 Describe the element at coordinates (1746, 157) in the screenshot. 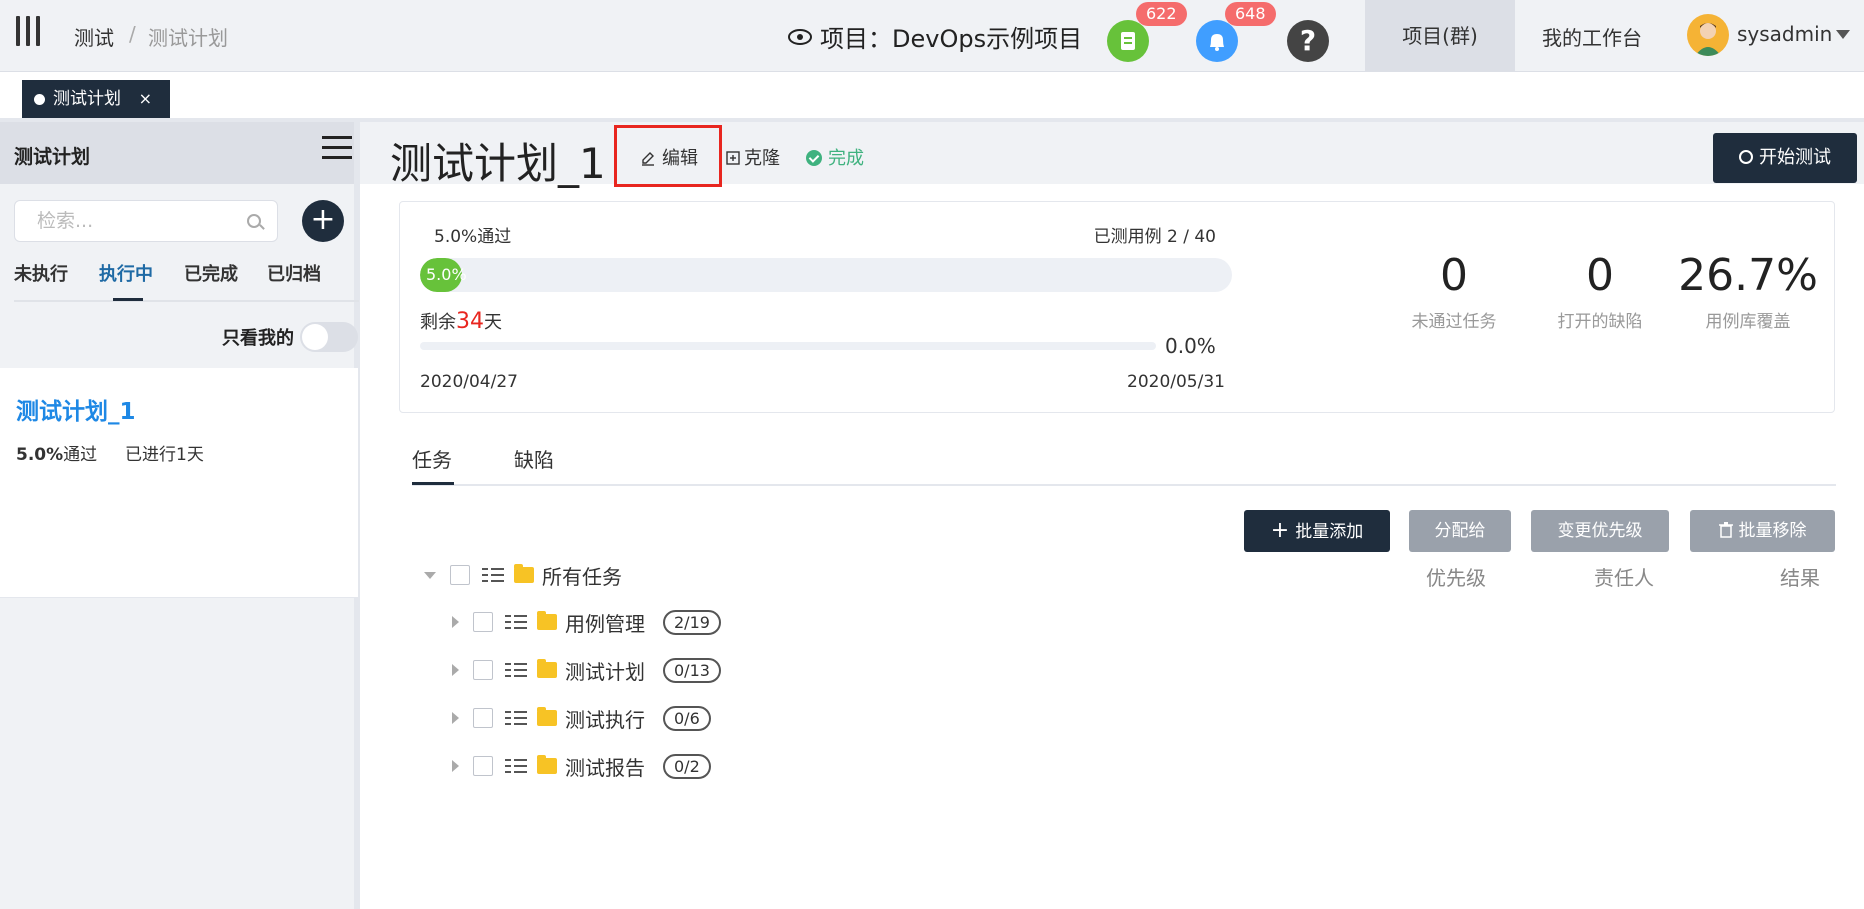

I see `play-circle-icon` at that location.